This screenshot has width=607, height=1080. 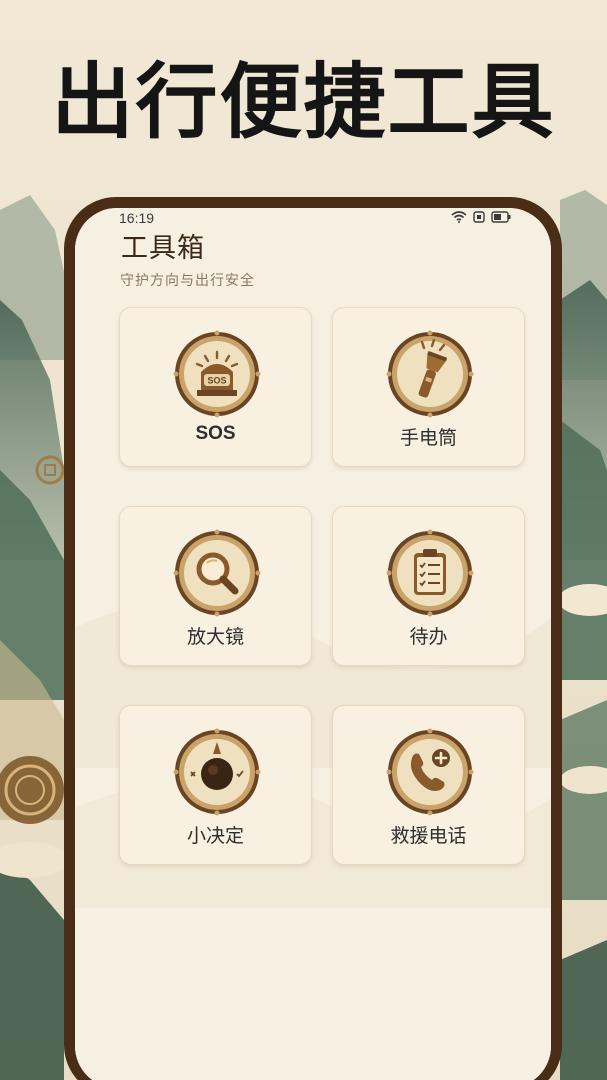 What do you see at coordinates (215, 433) in the screenshot?
I see `tool-label-sos: SOS` at bounding box center [215, 433].